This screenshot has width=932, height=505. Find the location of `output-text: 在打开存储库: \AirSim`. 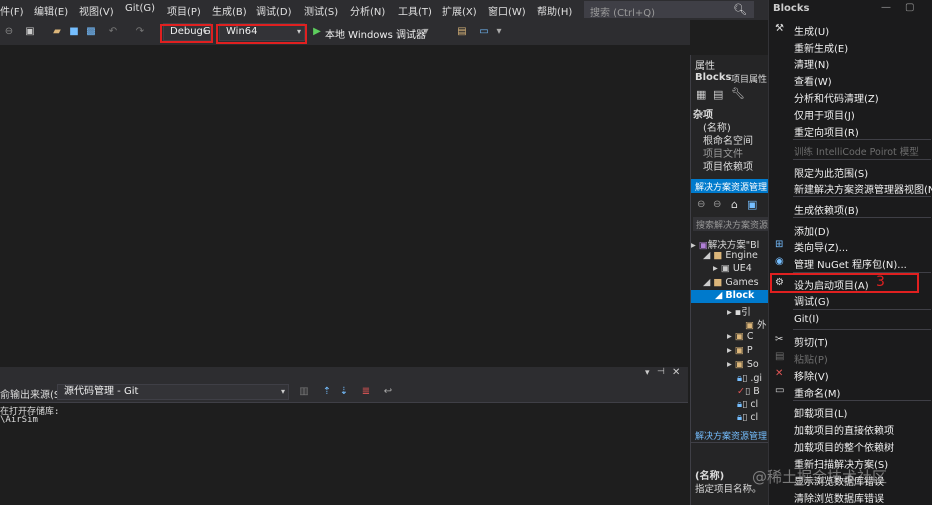

output-text: 在打开存储库: \AirSim is located at coordinates (344, 454).